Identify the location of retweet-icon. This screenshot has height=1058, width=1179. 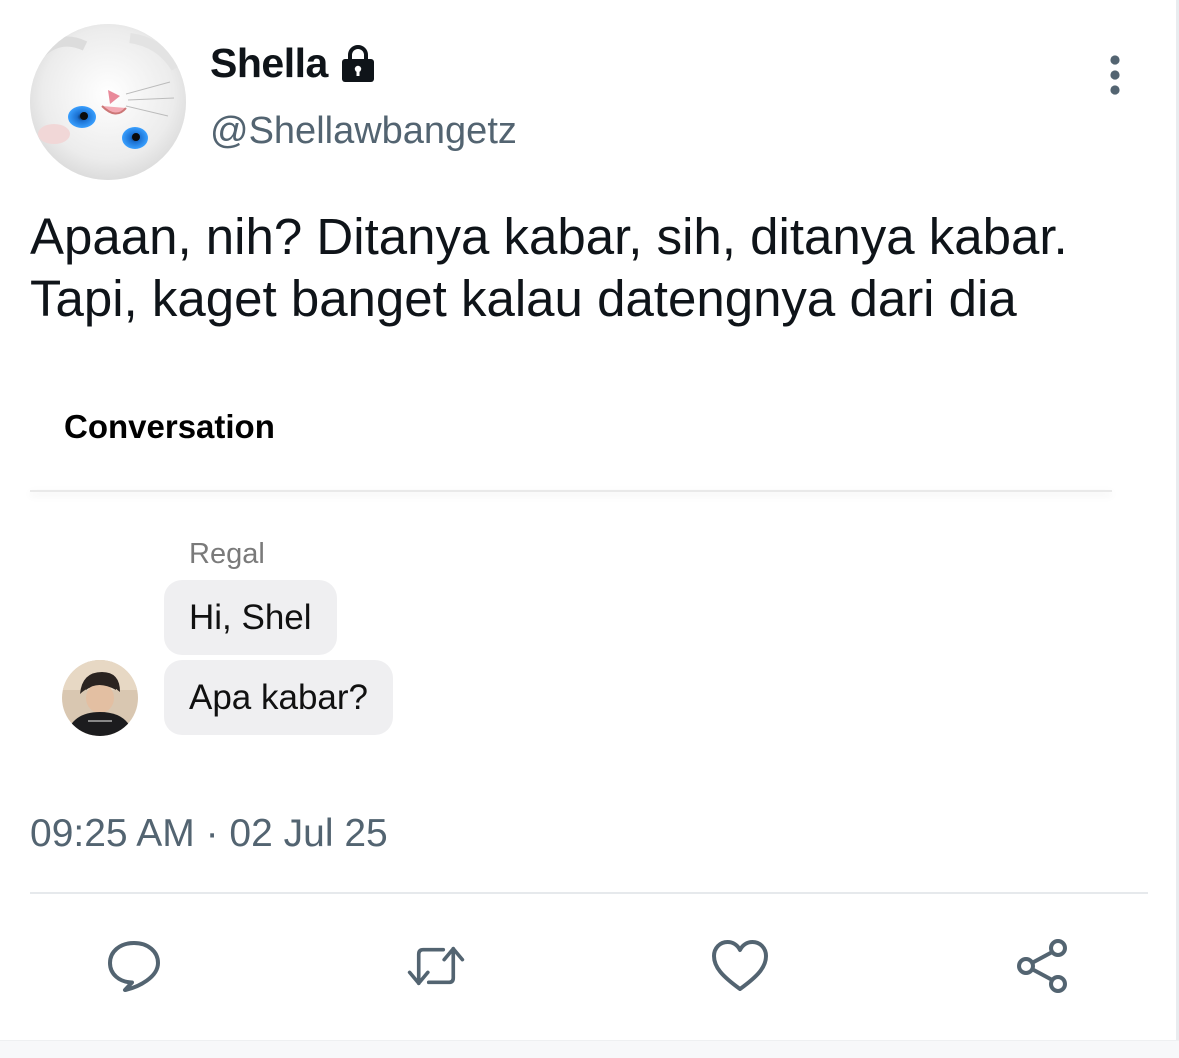
(436, 966).